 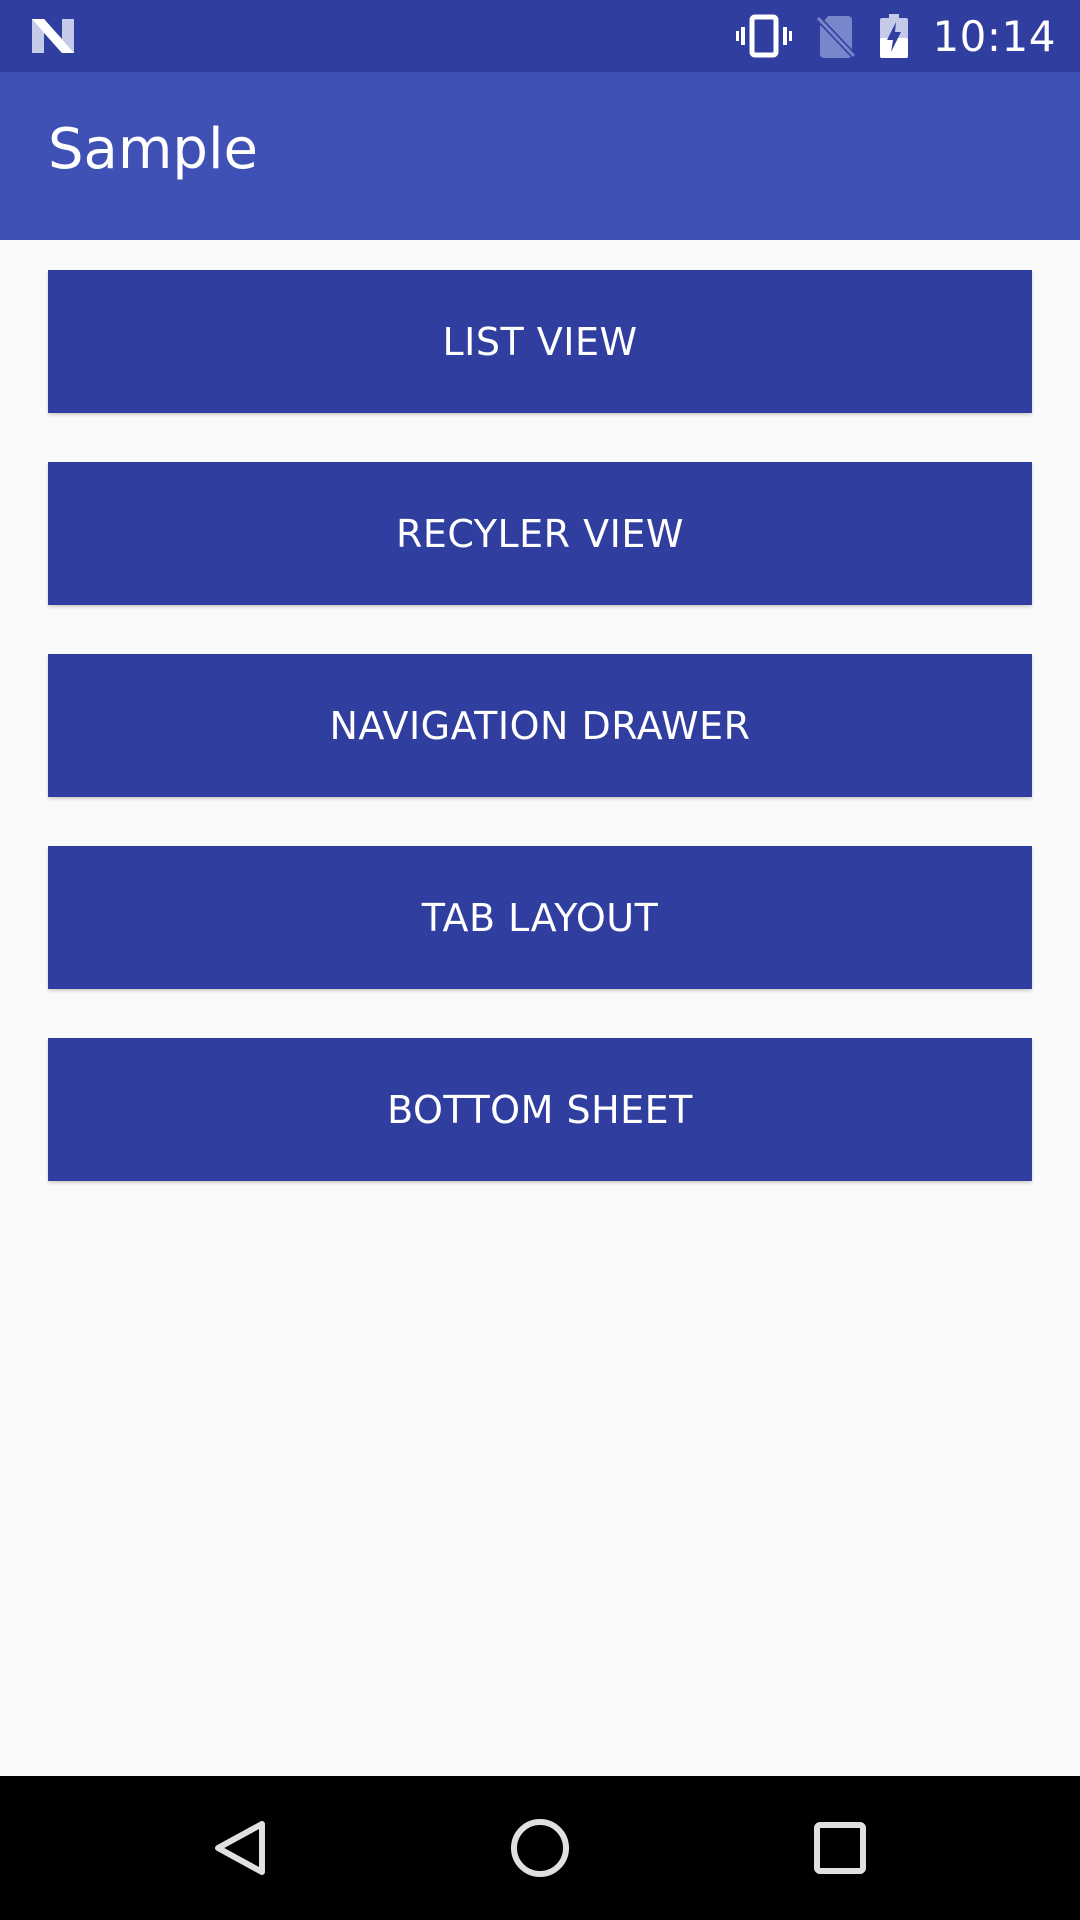 What do you see at coordinates (540, 156) in the screenshot?
I see `app-bar: Sample` at bounding box center [540, 156].